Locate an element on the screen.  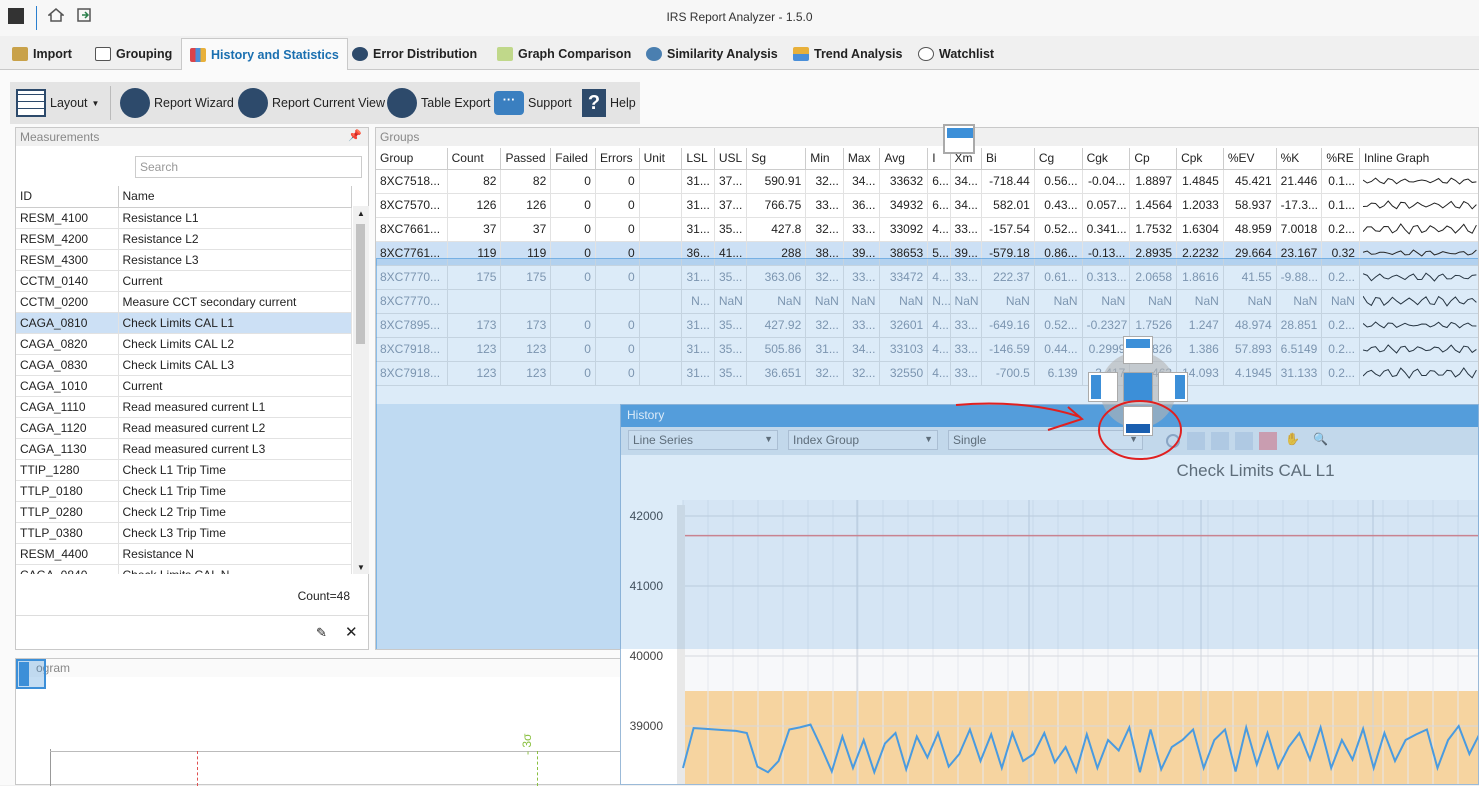
inline-graph is located at coordinates (1418, 205).